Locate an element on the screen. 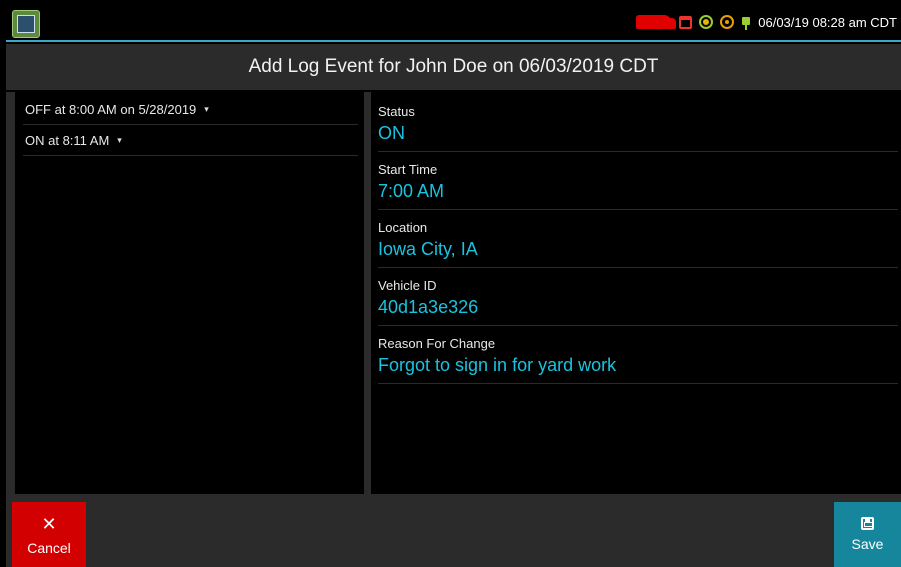 This screenshot has width=901, height=567. field-label: Status is located at coordinates (396, 111).